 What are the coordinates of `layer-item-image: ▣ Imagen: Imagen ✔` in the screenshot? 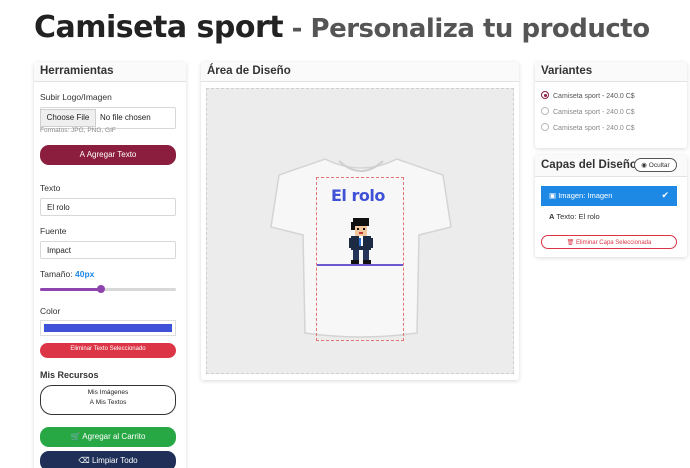 It's located at (609, 196).